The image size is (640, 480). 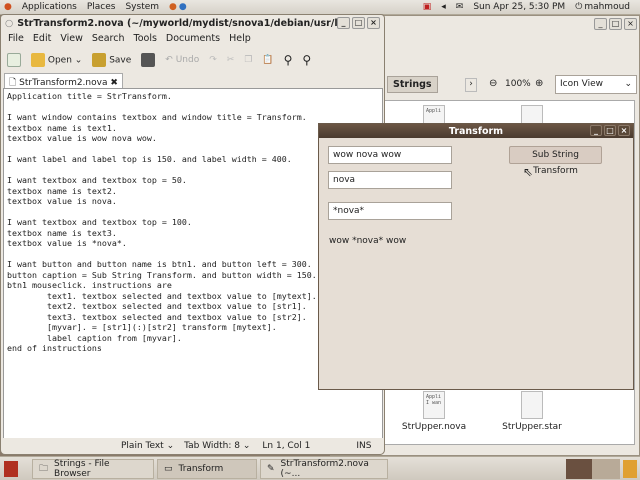 I want to click on redo-icon: ↷, so click(x=213, y=60).